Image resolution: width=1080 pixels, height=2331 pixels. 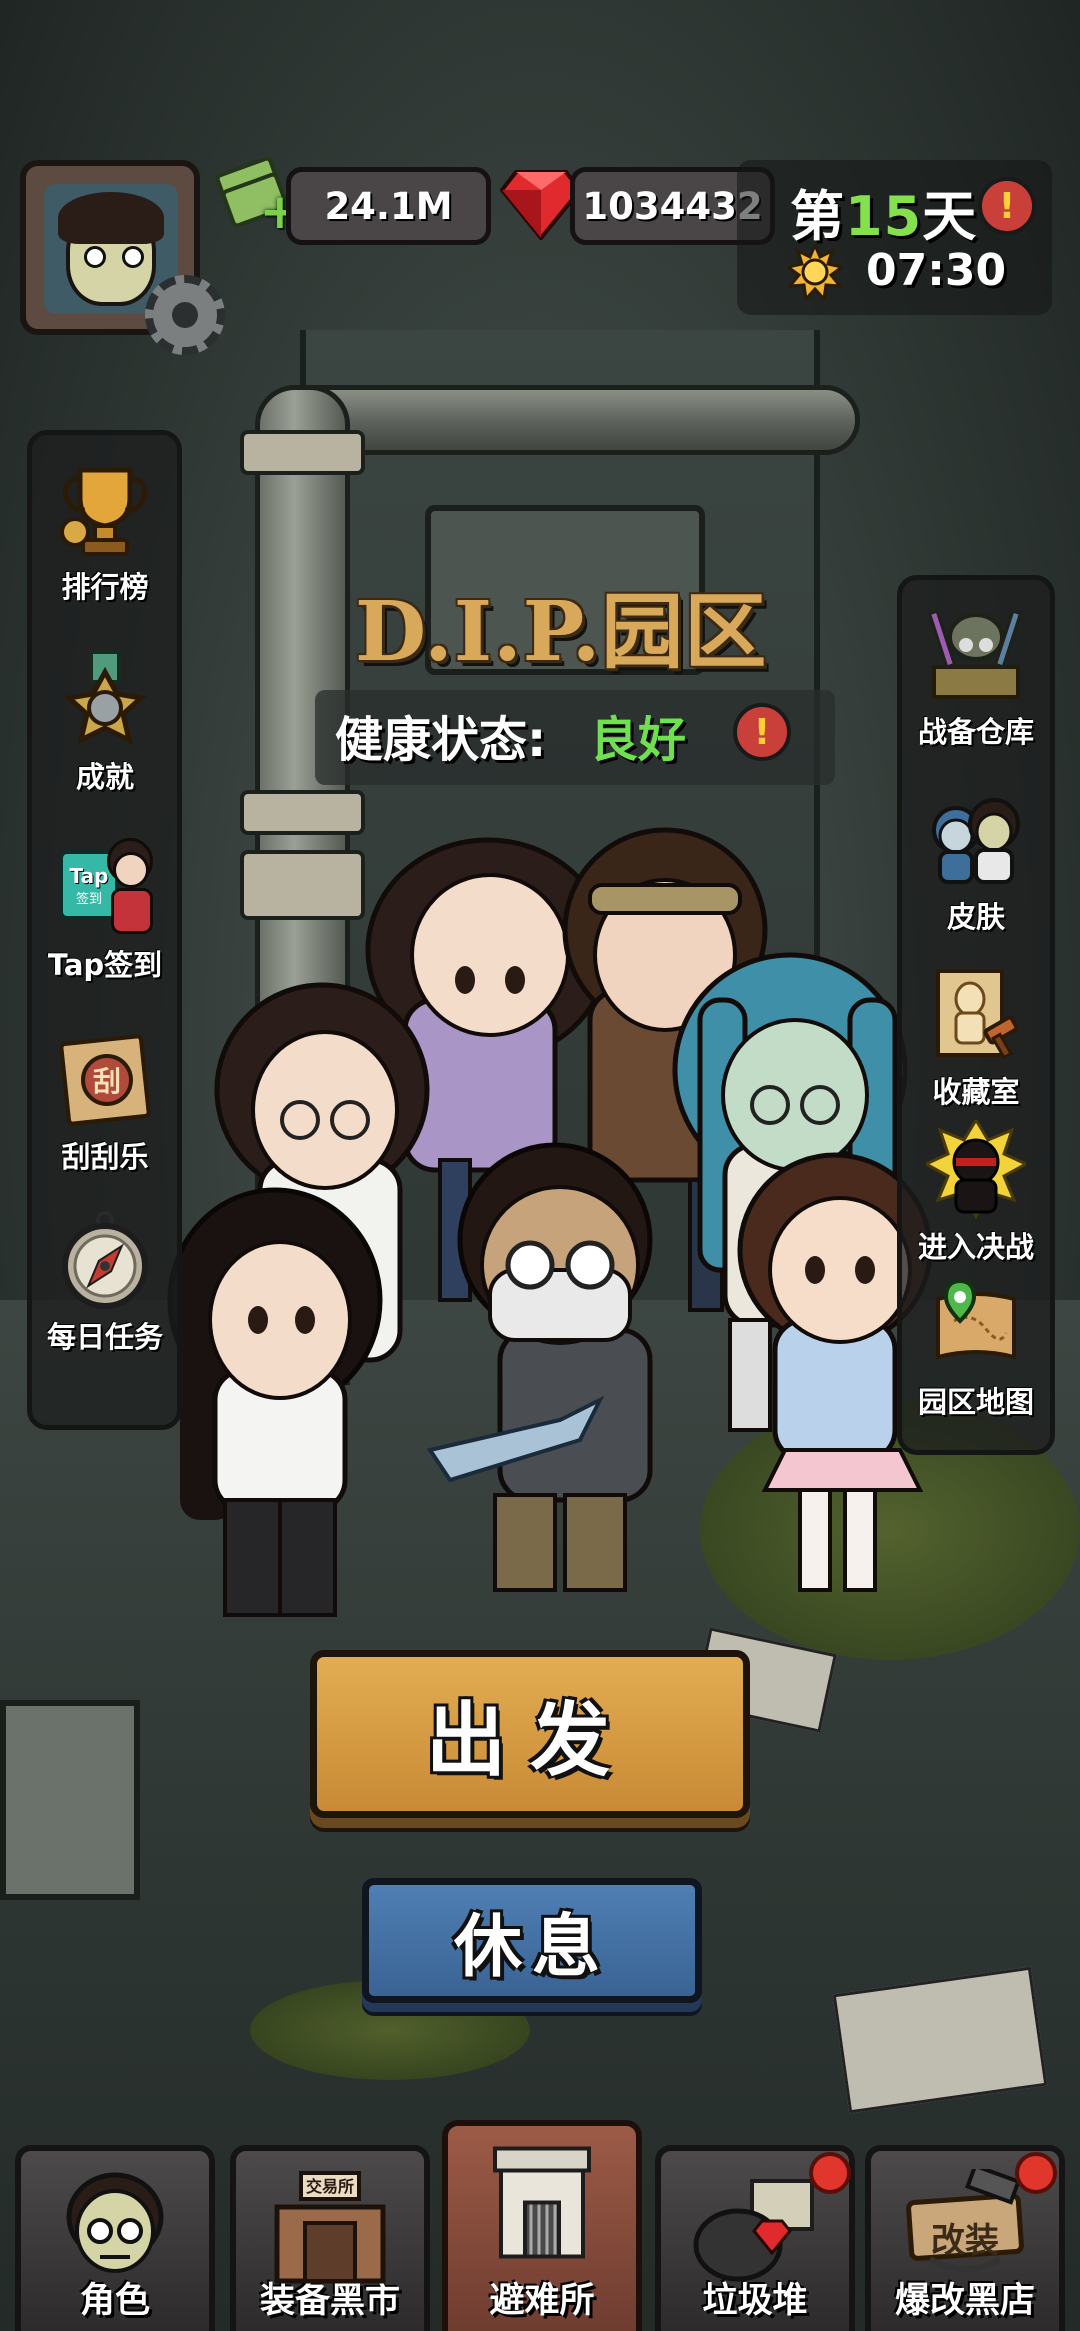 What do you see at coordinates (185, 315) in the screenshot?
I see `settings-gear-icon` at bounding box center [185, 315].